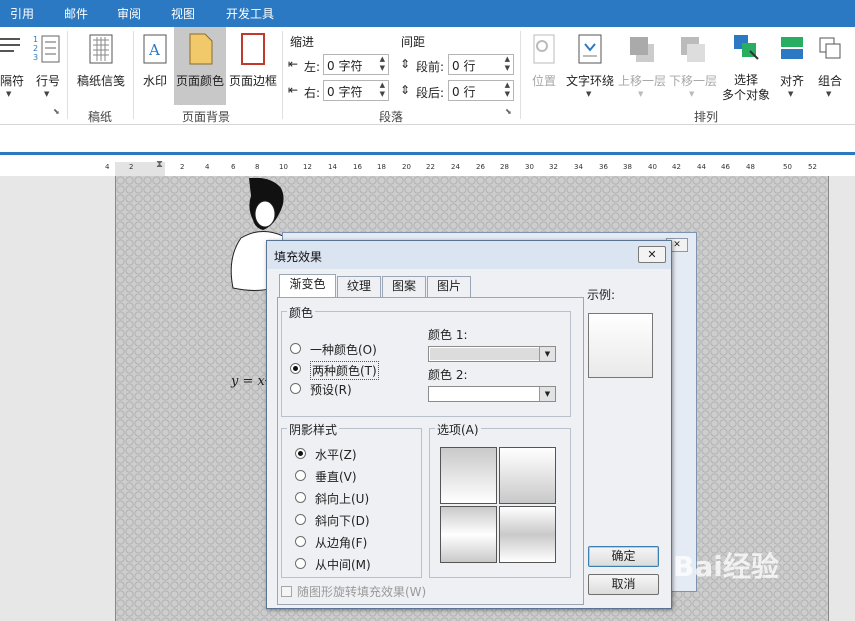 The height and width of the screenshot is (621, 855). What do you see at coordinates (159, 164) in the screenshot?
I see `indent-marker-icon: ⧗` at bounding box center [159, 164].